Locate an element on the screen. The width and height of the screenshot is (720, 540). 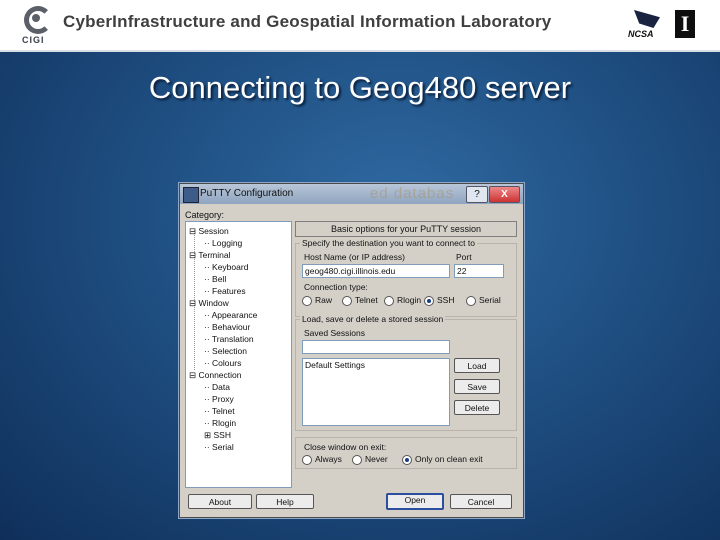
cigi-logo: CIGI is located at coordinates (36, 25).